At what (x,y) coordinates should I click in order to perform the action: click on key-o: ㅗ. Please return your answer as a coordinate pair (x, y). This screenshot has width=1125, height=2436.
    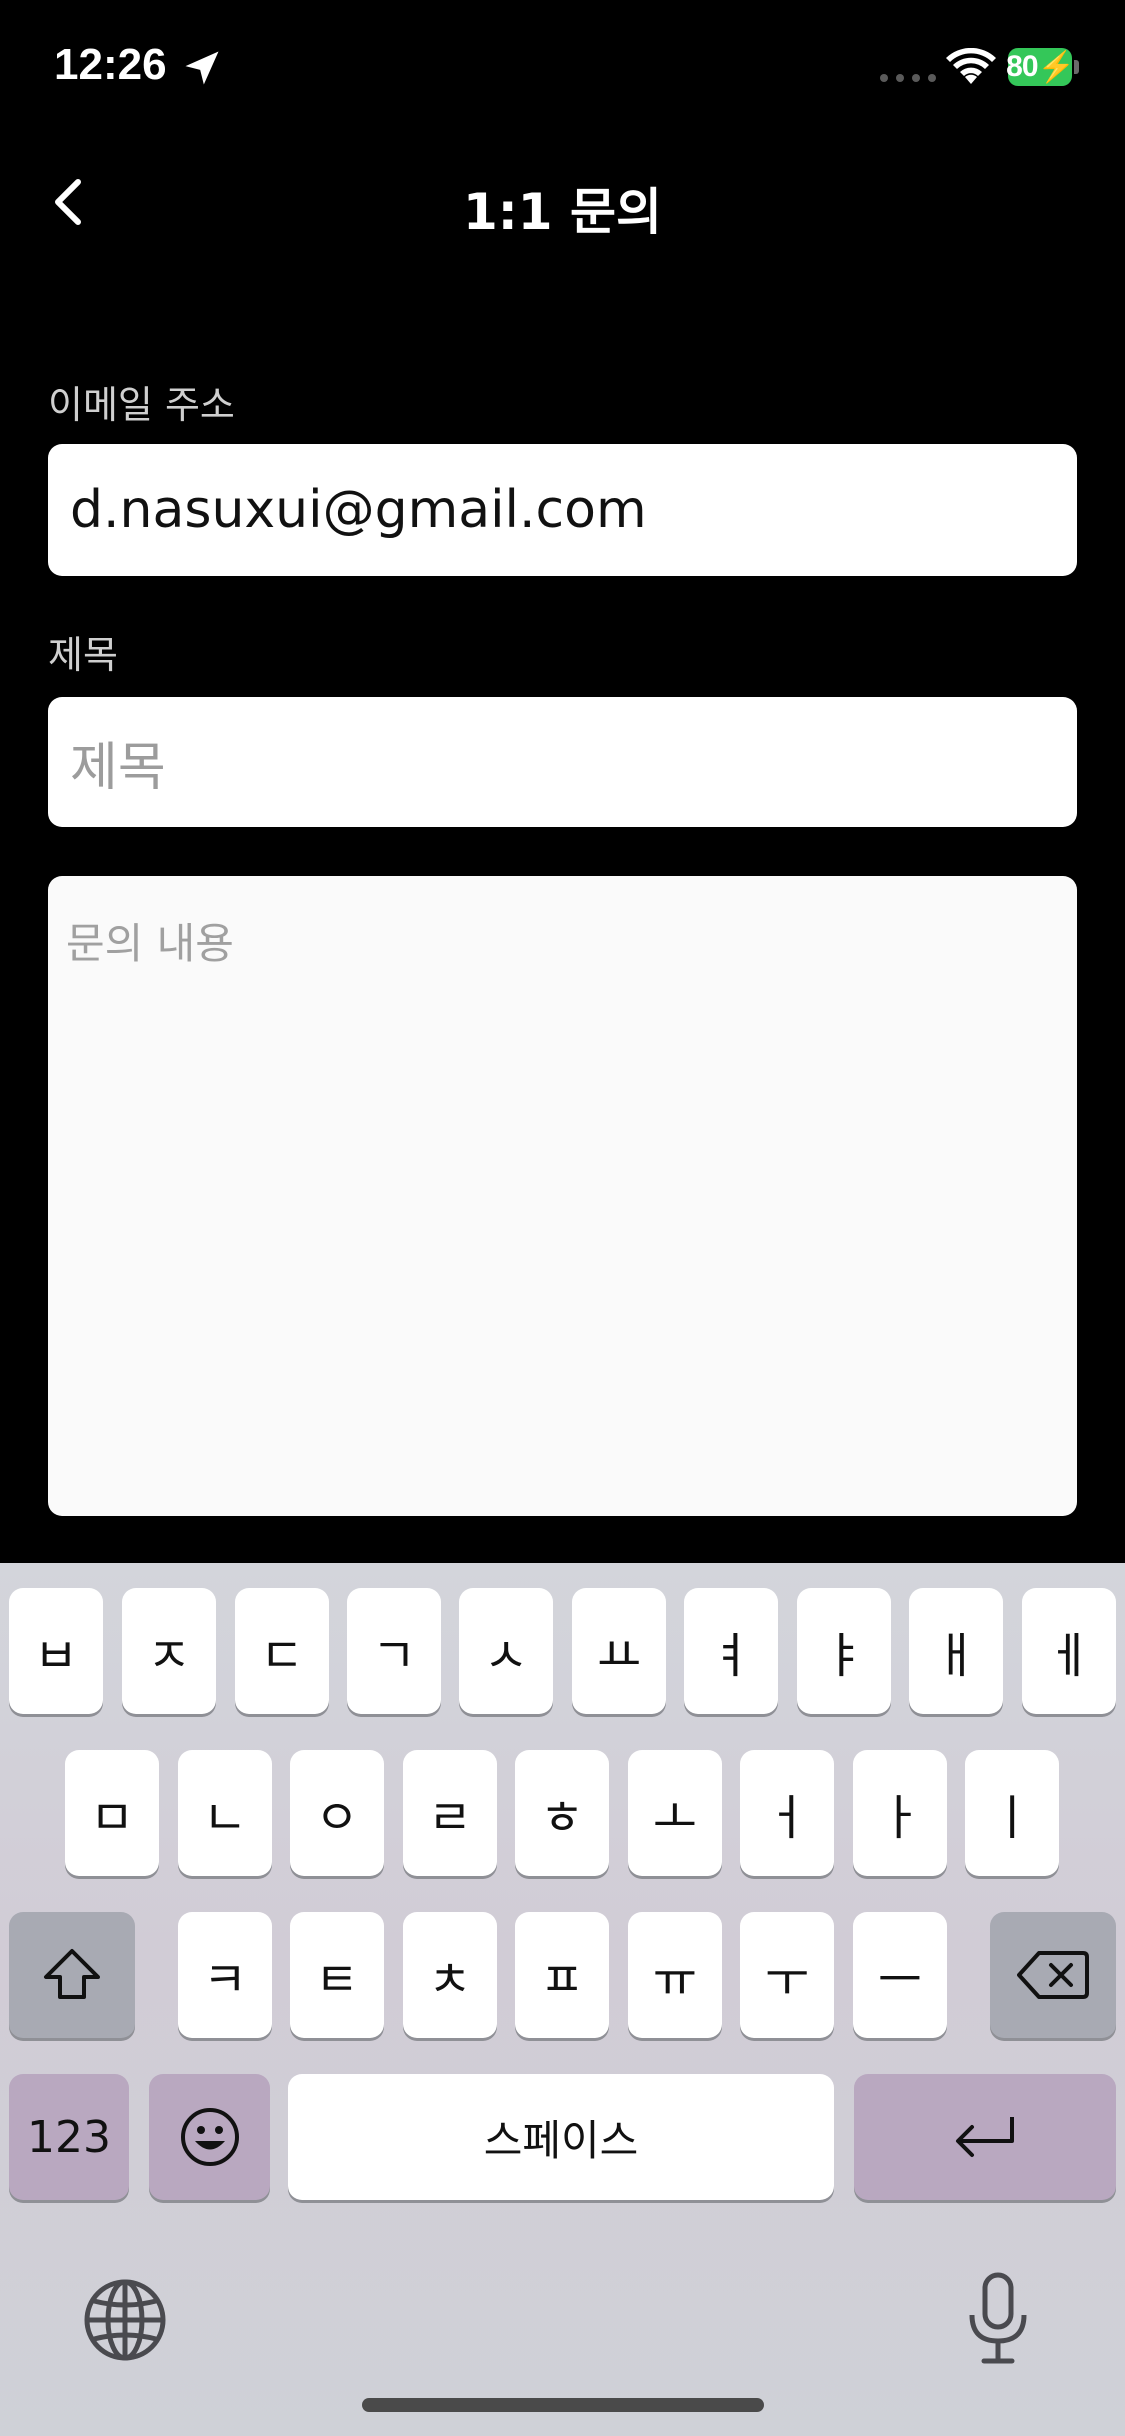
    Looking at the image, I should click on (675, 1813).